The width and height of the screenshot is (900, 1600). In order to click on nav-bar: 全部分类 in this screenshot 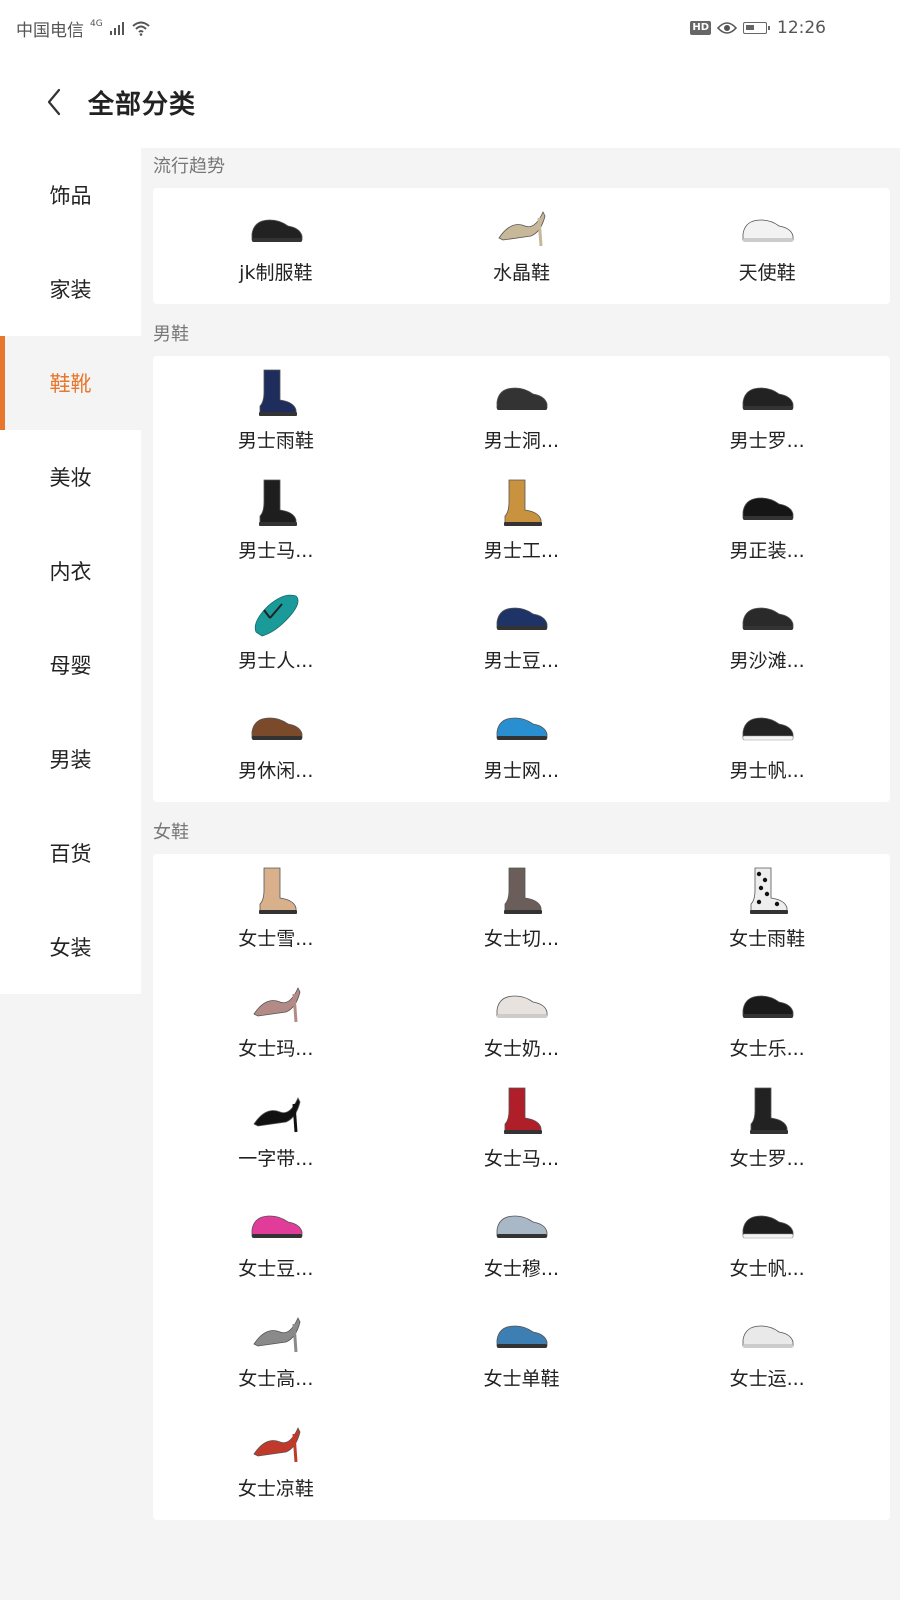, I will do `click(450, 102)`.